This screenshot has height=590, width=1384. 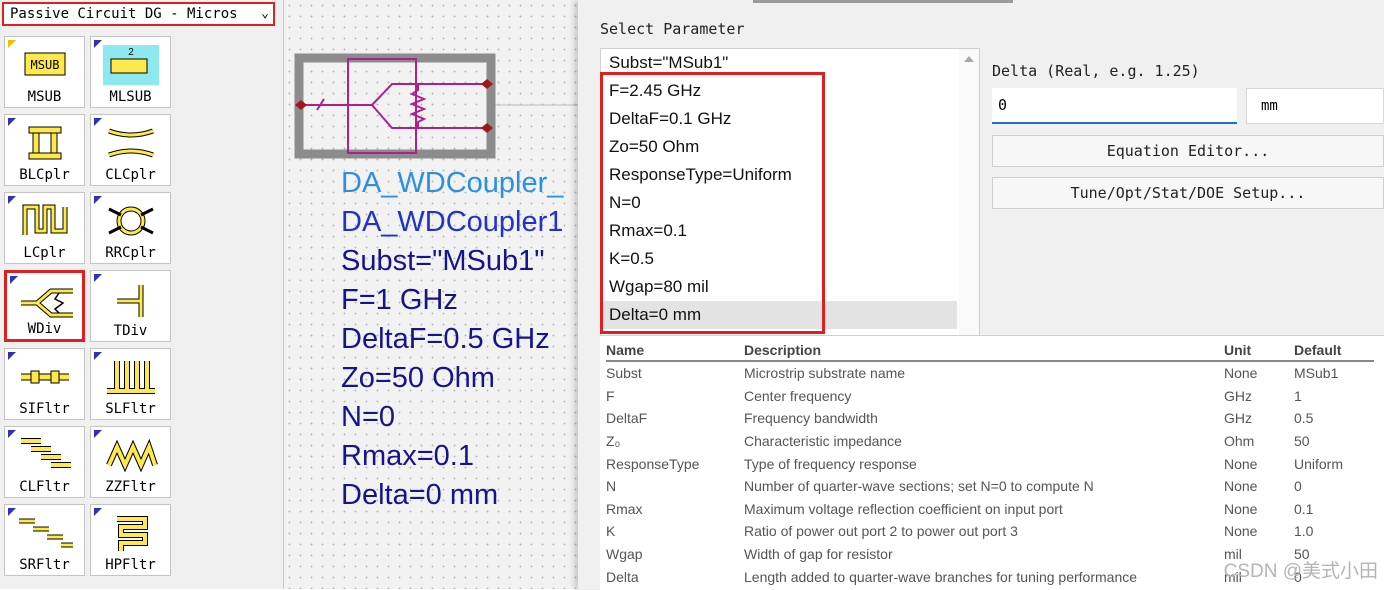 I want to click on delta-value-input, so click(x=1114, y=106).